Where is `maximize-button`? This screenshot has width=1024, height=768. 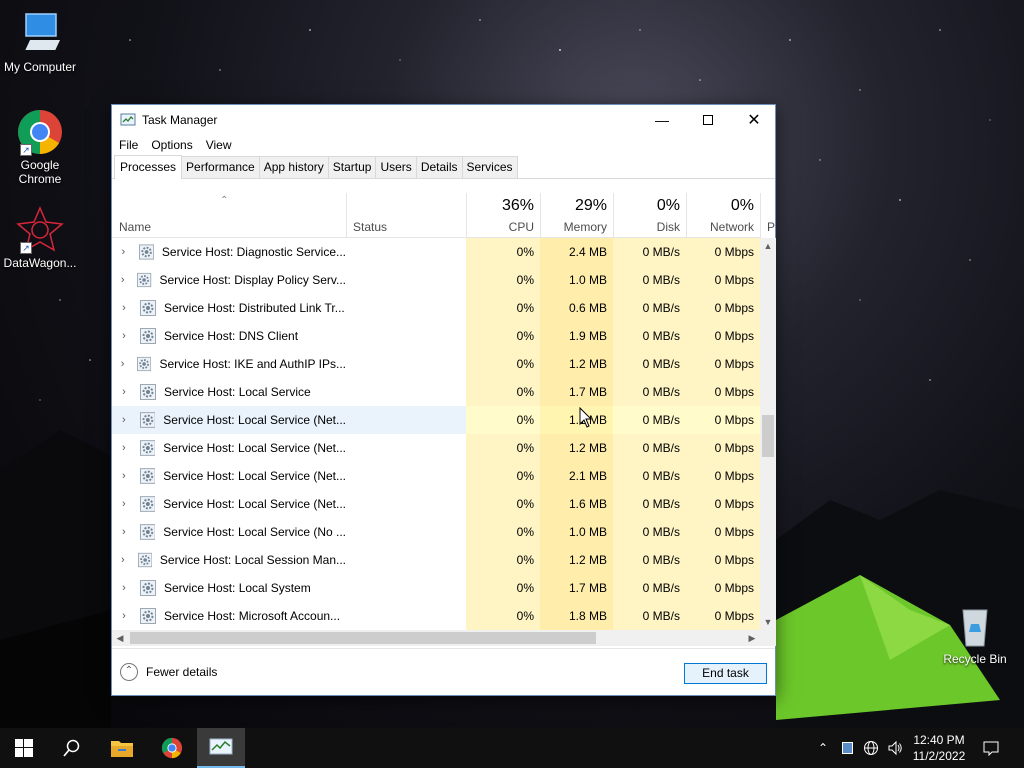
maximize-button is located at coordinates (708, 120).